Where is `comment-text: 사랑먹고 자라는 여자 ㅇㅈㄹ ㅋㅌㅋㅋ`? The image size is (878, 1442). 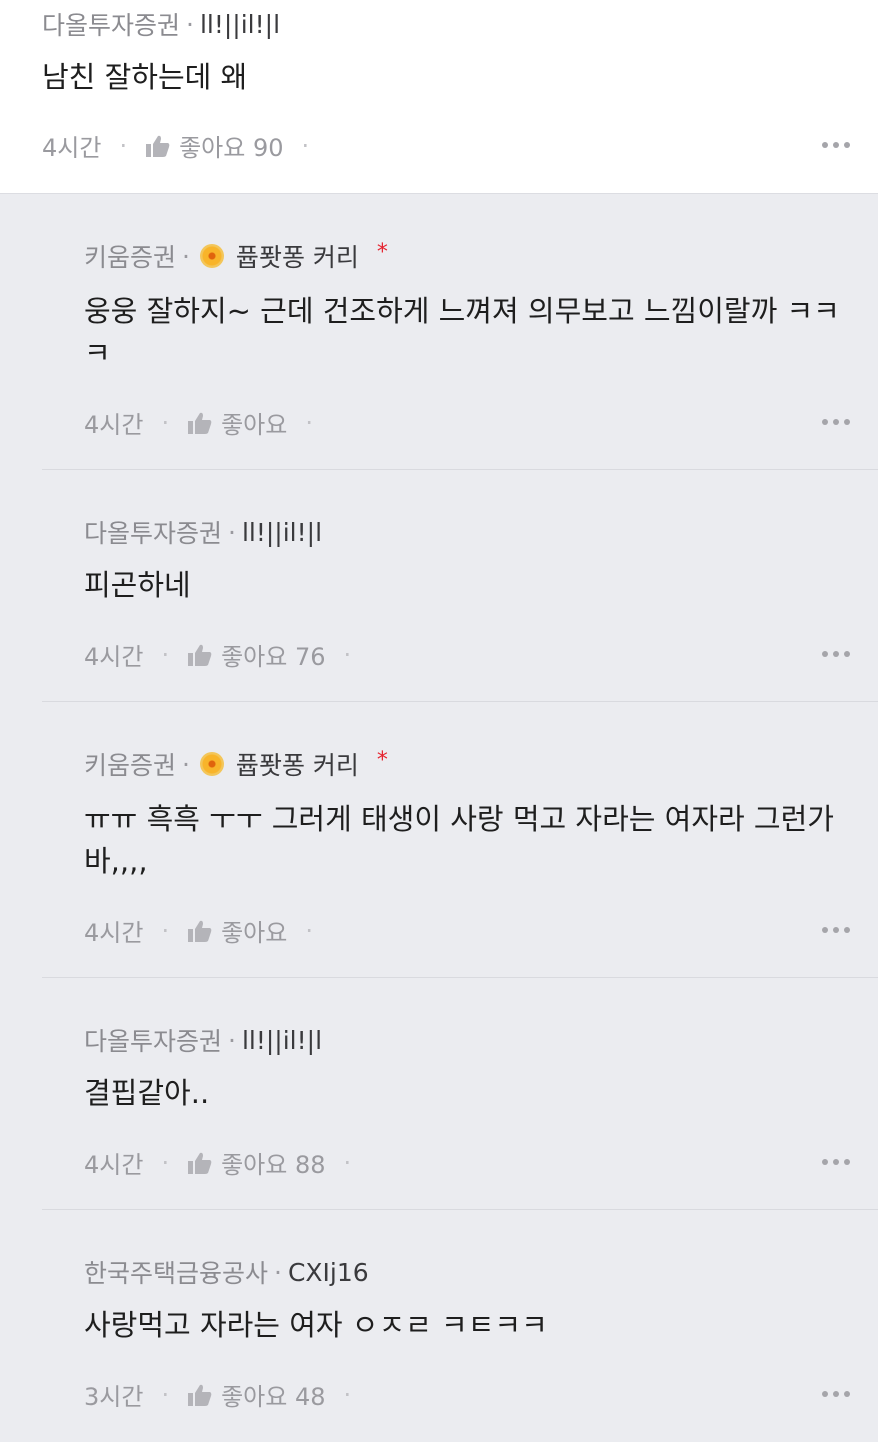
comment-text: 사랑먹고 자라는 여자 ㅇㅈㄹ ㅋㅌㅋㅋ is located at coordinates (316, 1325).